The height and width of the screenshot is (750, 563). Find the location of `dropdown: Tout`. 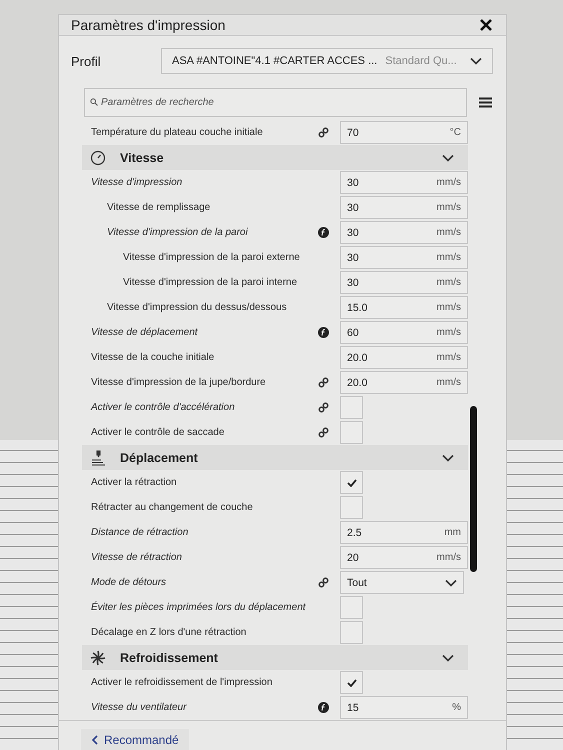

dropdown: Tout is located at coordinates (402, 582).